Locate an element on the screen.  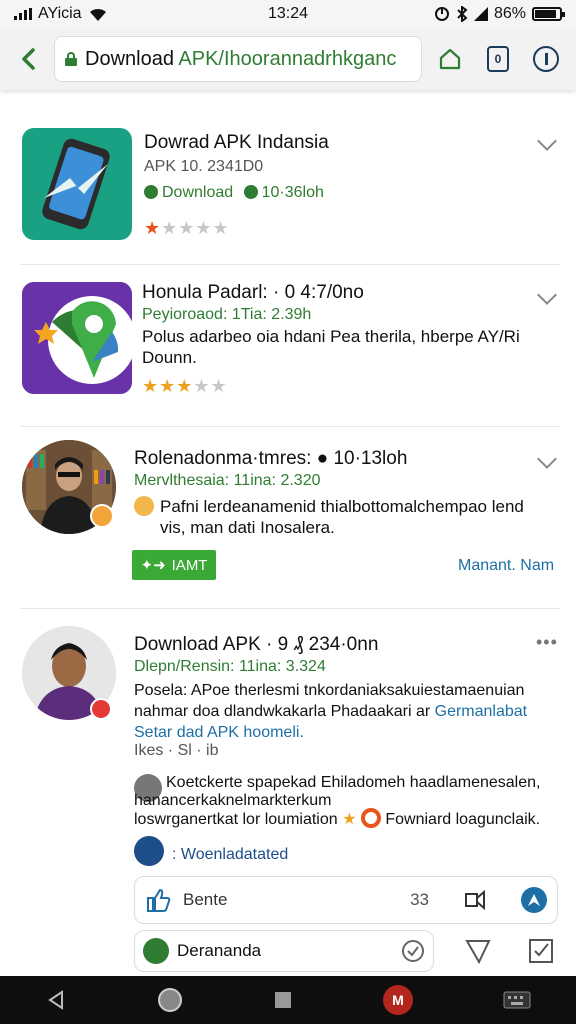
navigation-bar: M is located at coordinates (288, 1000).